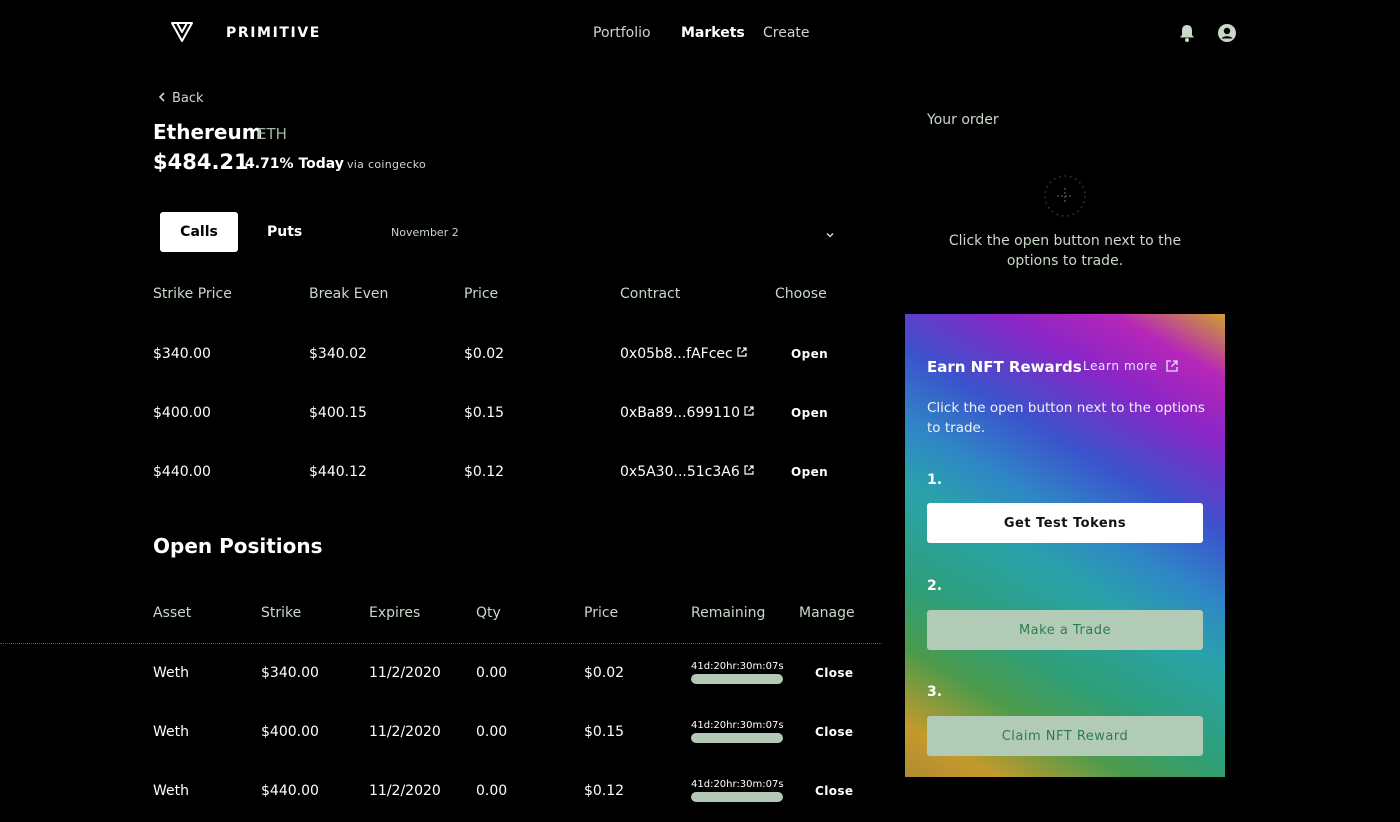 This screenshot has height=822, width=1400. What do you see at coordinates (935, 480) in the screenshot?
I see `step-number: 1.` at bounding box center [935, 480].